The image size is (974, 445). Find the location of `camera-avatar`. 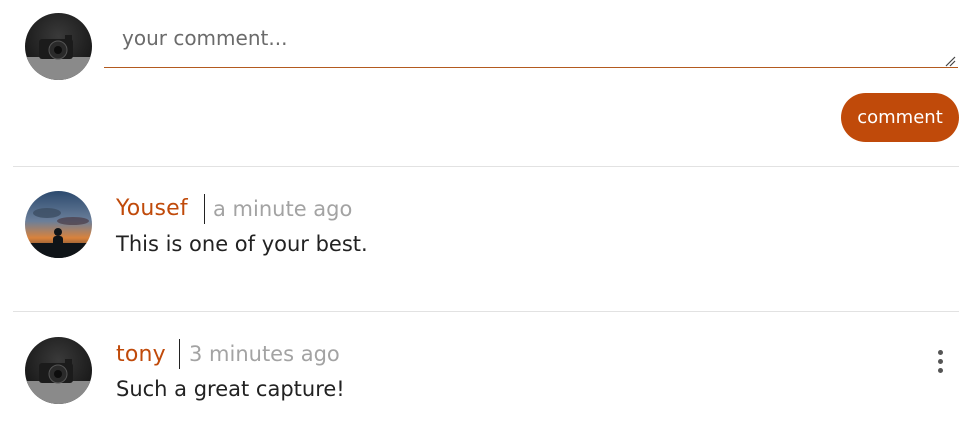

camera-avatar is located at coordinates (58, 370).